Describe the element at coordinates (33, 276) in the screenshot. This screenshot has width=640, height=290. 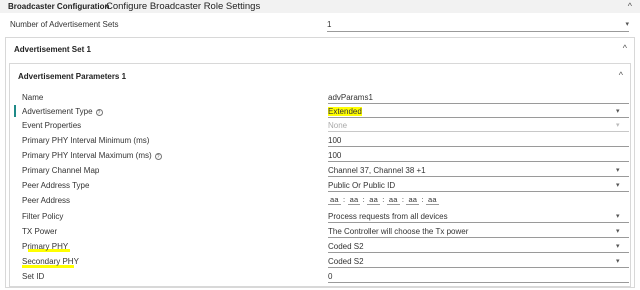
I see `set-id-label: Set ID` at that location.